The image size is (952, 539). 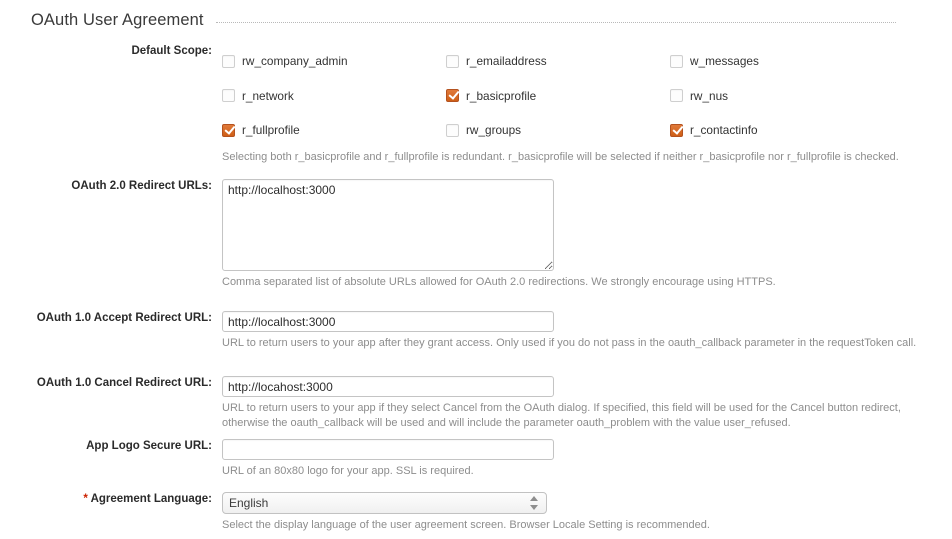 What do you see at coordinates (334, 96) in the screenshot?
I see `scope-option-r_network: r_network` at bounding box center [334, 96].